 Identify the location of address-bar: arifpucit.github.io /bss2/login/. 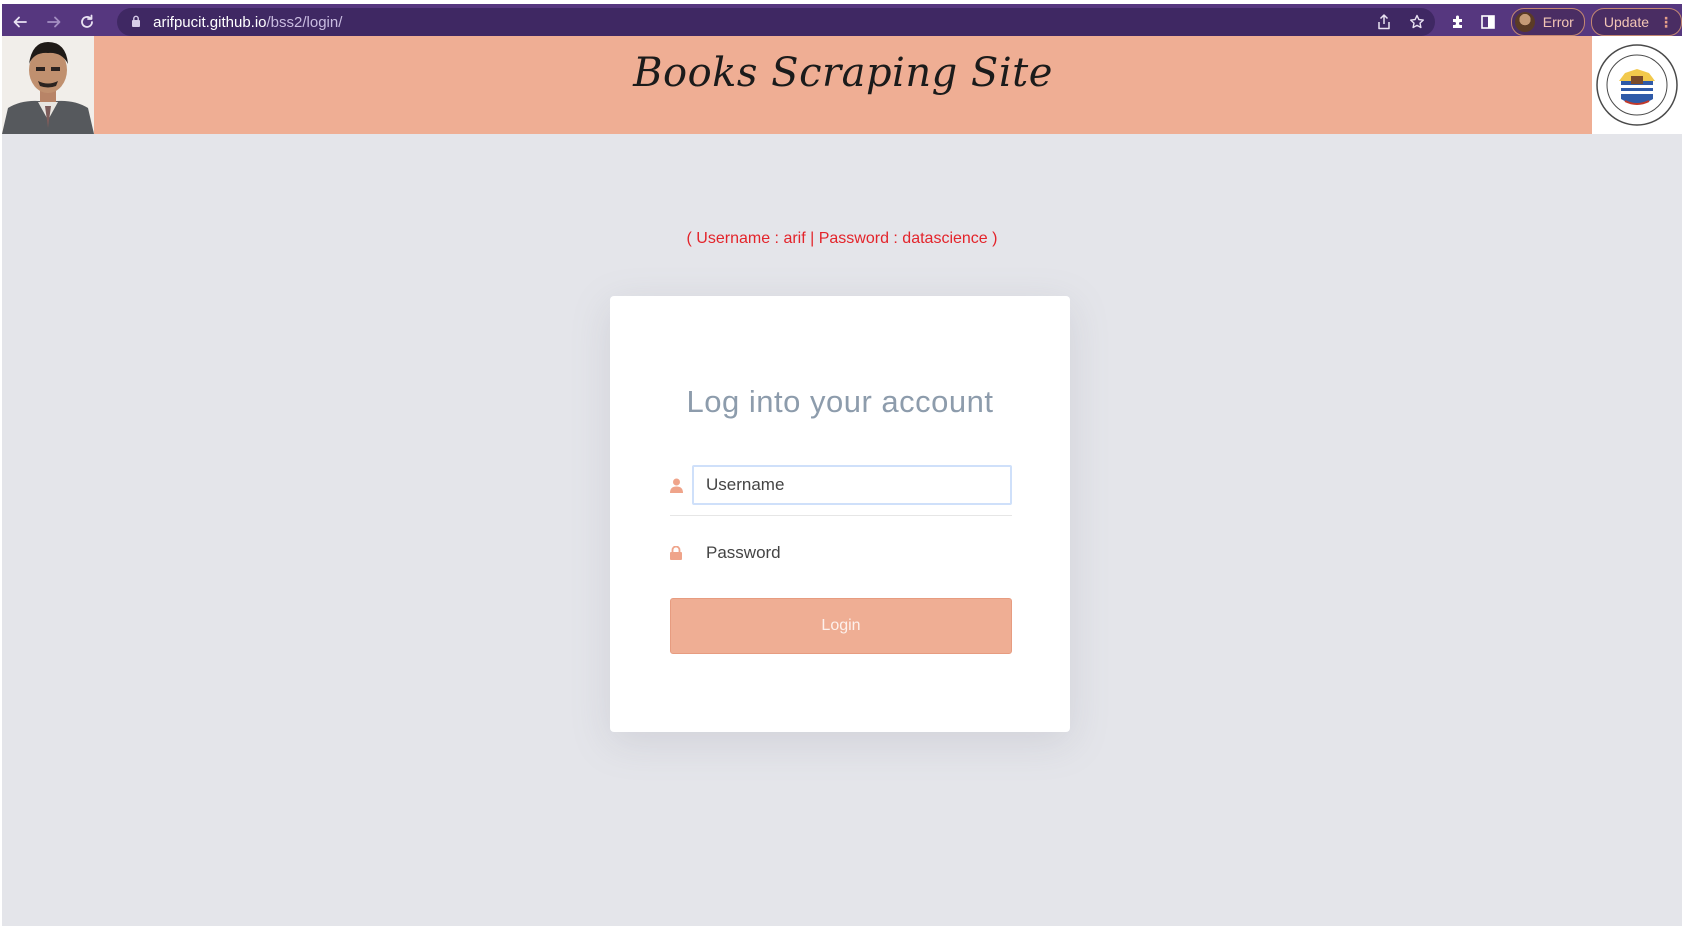
(776, 22).